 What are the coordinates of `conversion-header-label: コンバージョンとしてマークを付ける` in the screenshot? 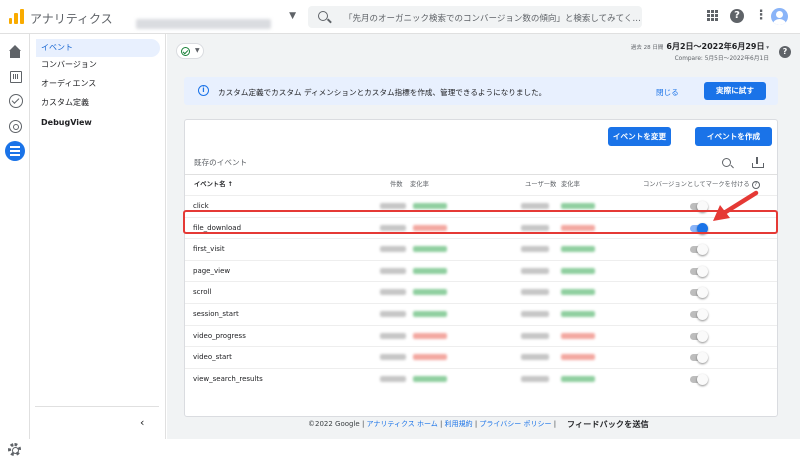 It's located at (696, 184).